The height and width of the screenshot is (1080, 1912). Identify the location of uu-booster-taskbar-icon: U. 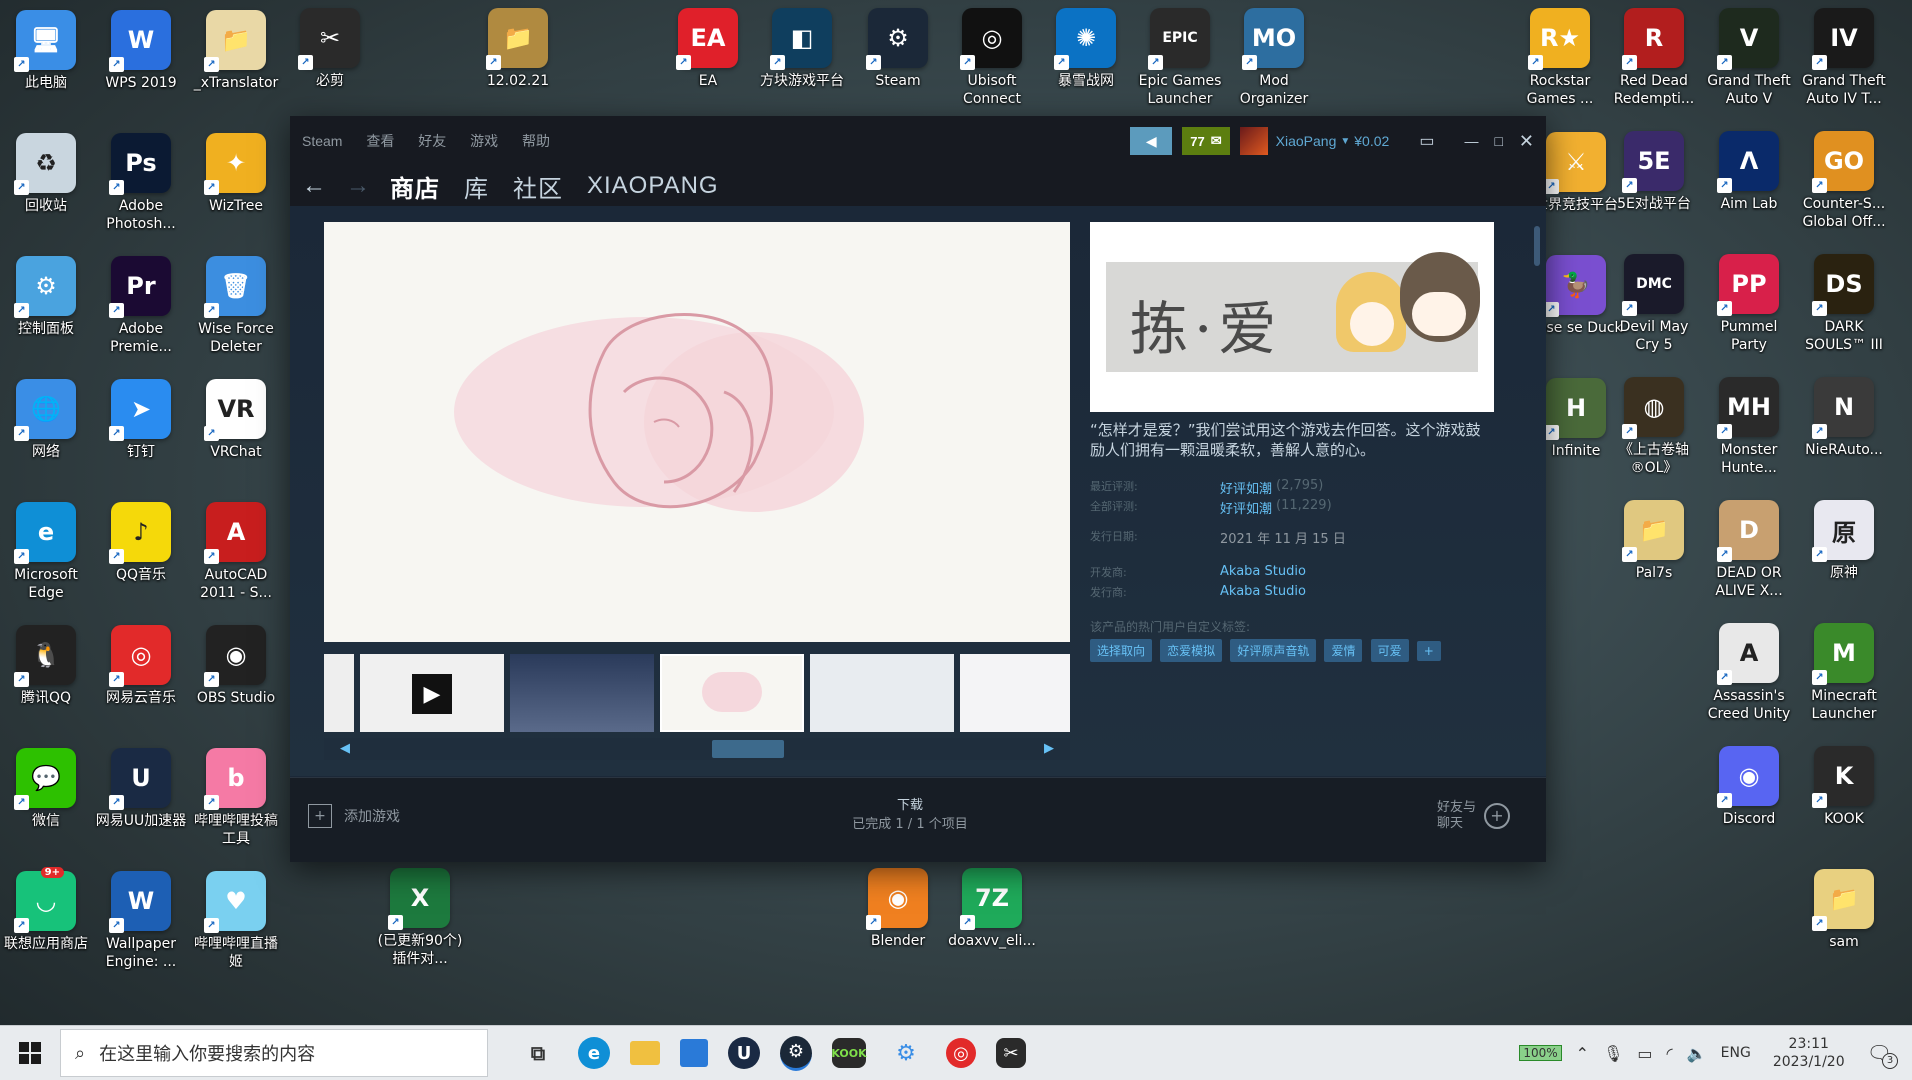
(744, 1053).